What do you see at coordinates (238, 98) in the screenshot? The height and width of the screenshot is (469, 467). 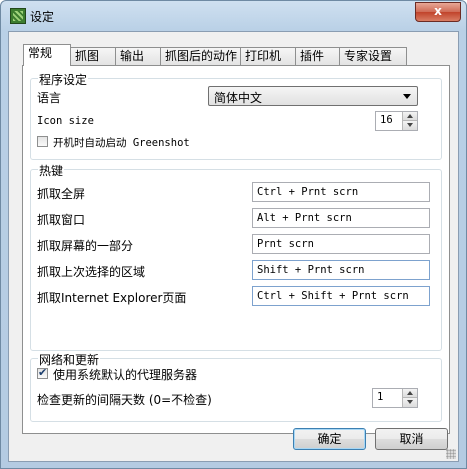 I see `language-select-value: 简体中文` at bounding box center [238, 98].